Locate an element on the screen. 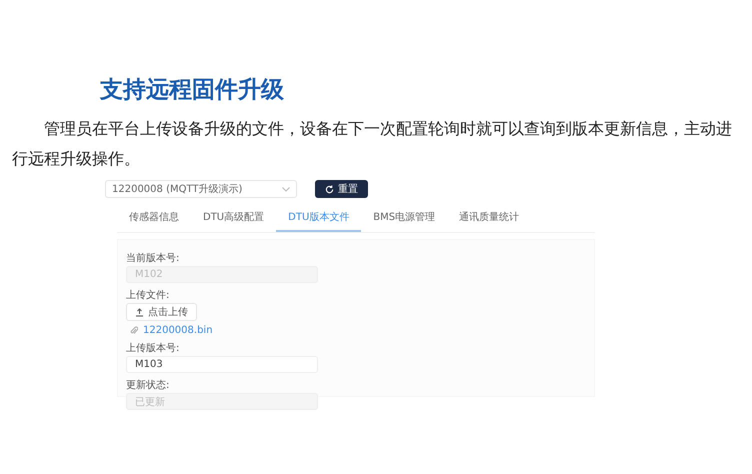 This screenshot has width=752, height=474. device-select: 12200008 (MQTT升级演示) is located at coordinates (201, 189).